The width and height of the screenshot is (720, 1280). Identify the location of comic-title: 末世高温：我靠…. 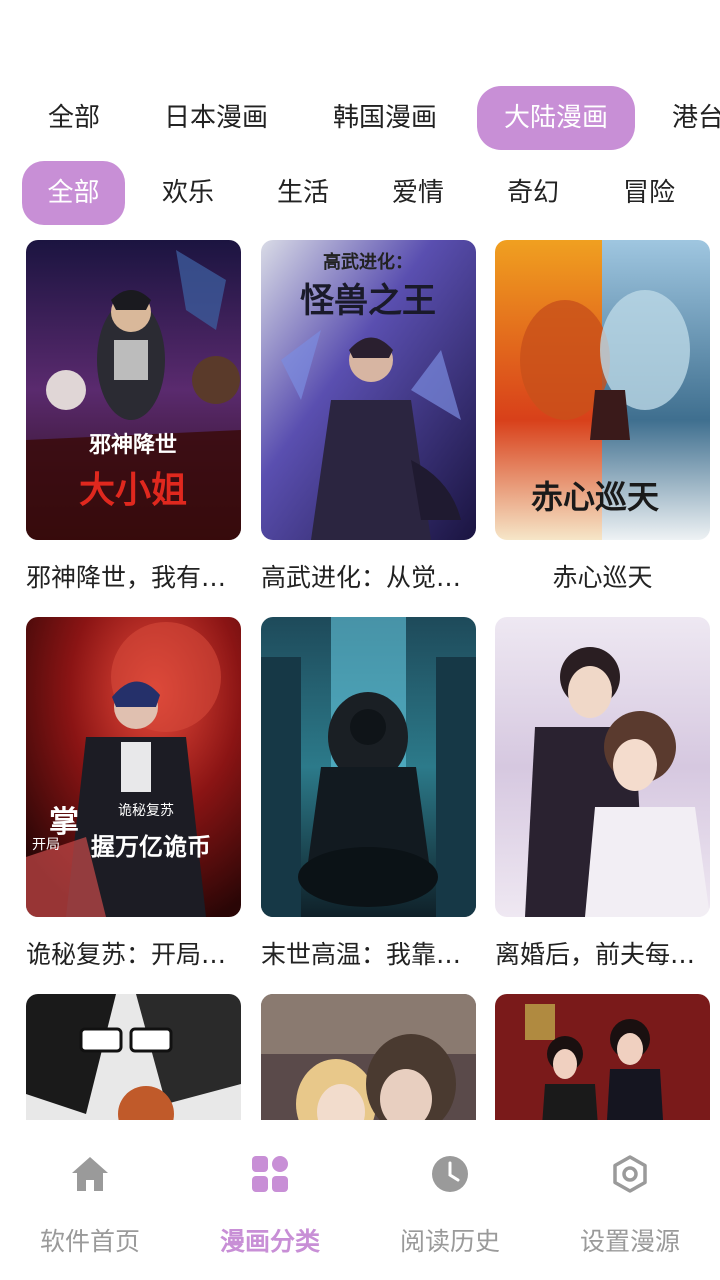
(361, 954).